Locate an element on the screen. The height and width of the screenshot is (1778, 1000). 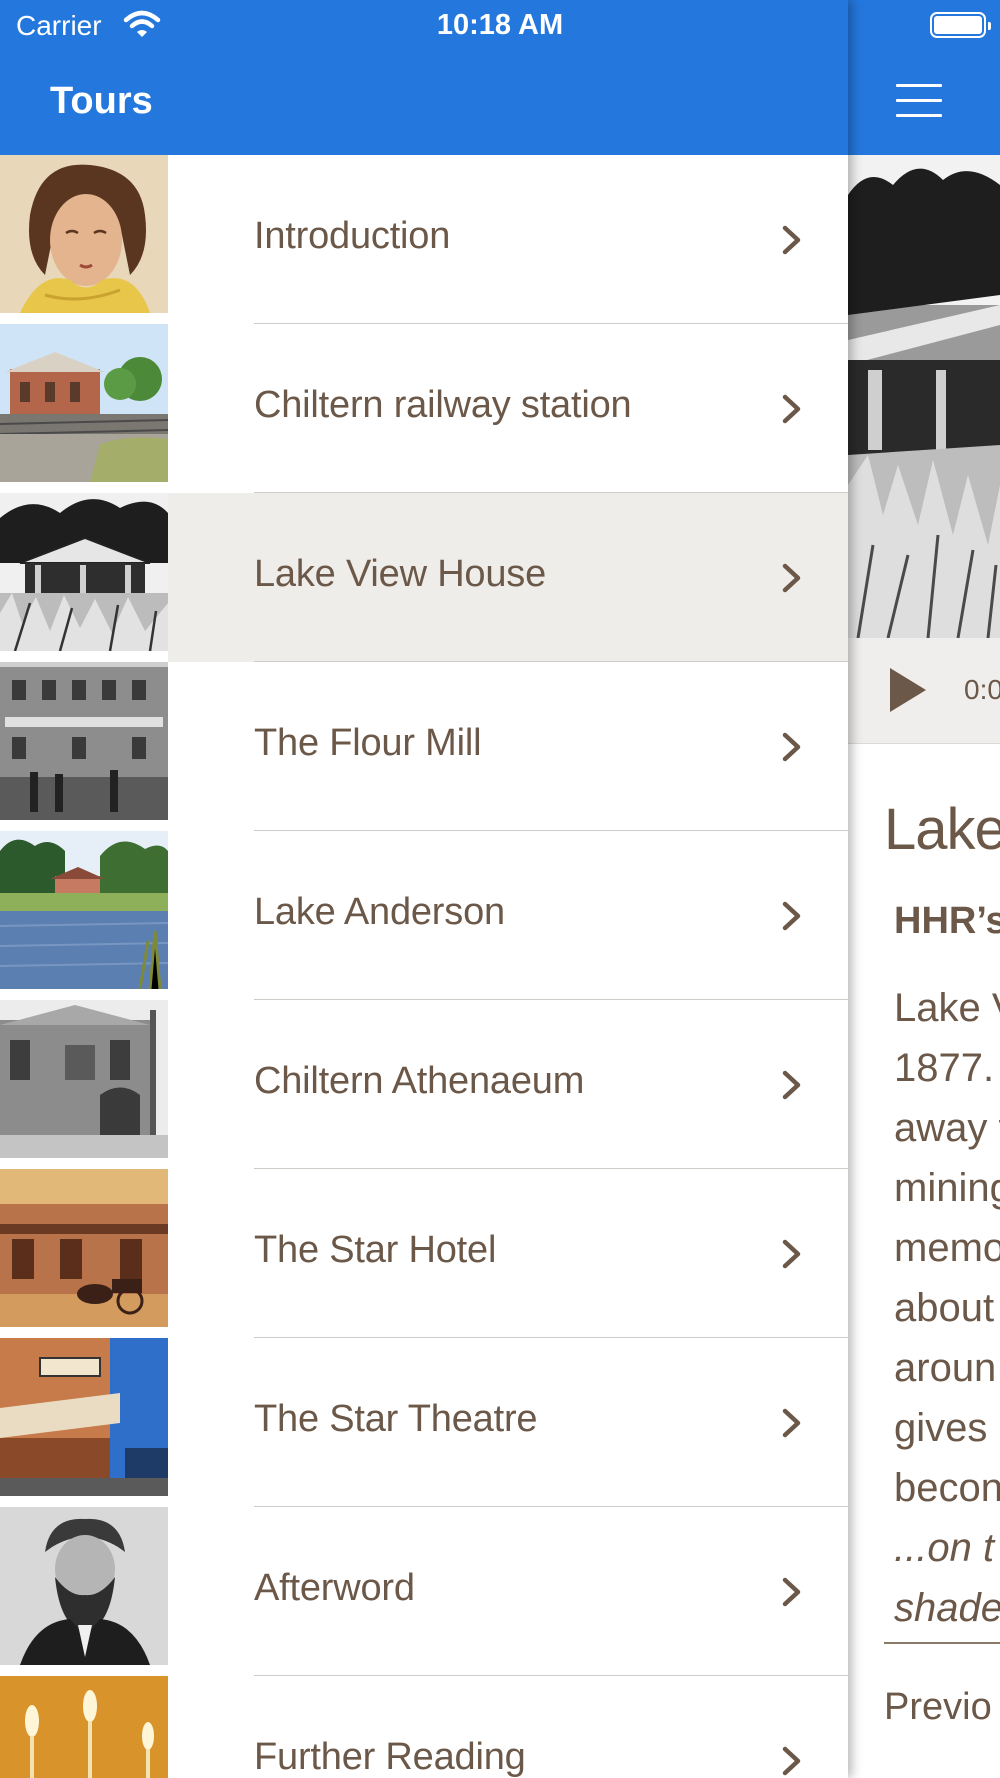
body-italic-line: shade is located at coordinates (947, 1608).